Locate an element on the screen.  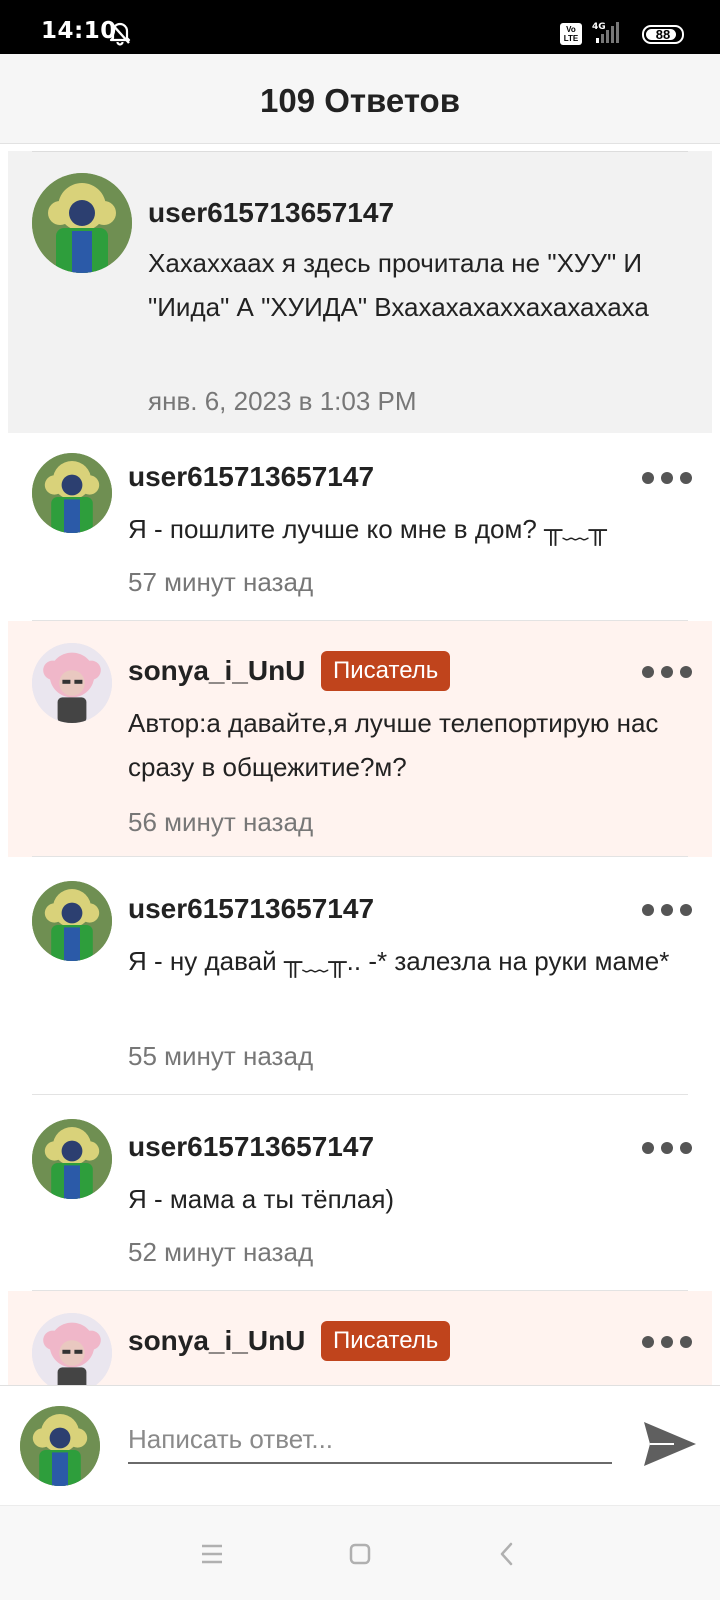
reply-input is located at coordinates (370, 1440).